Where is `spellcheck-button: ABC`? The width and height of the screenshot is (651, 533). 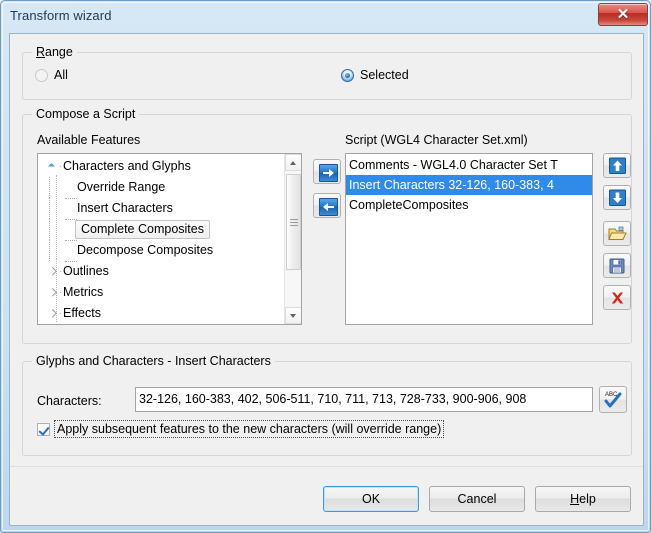 spellcheck-button: ABC is located at coordinates (613, 399).